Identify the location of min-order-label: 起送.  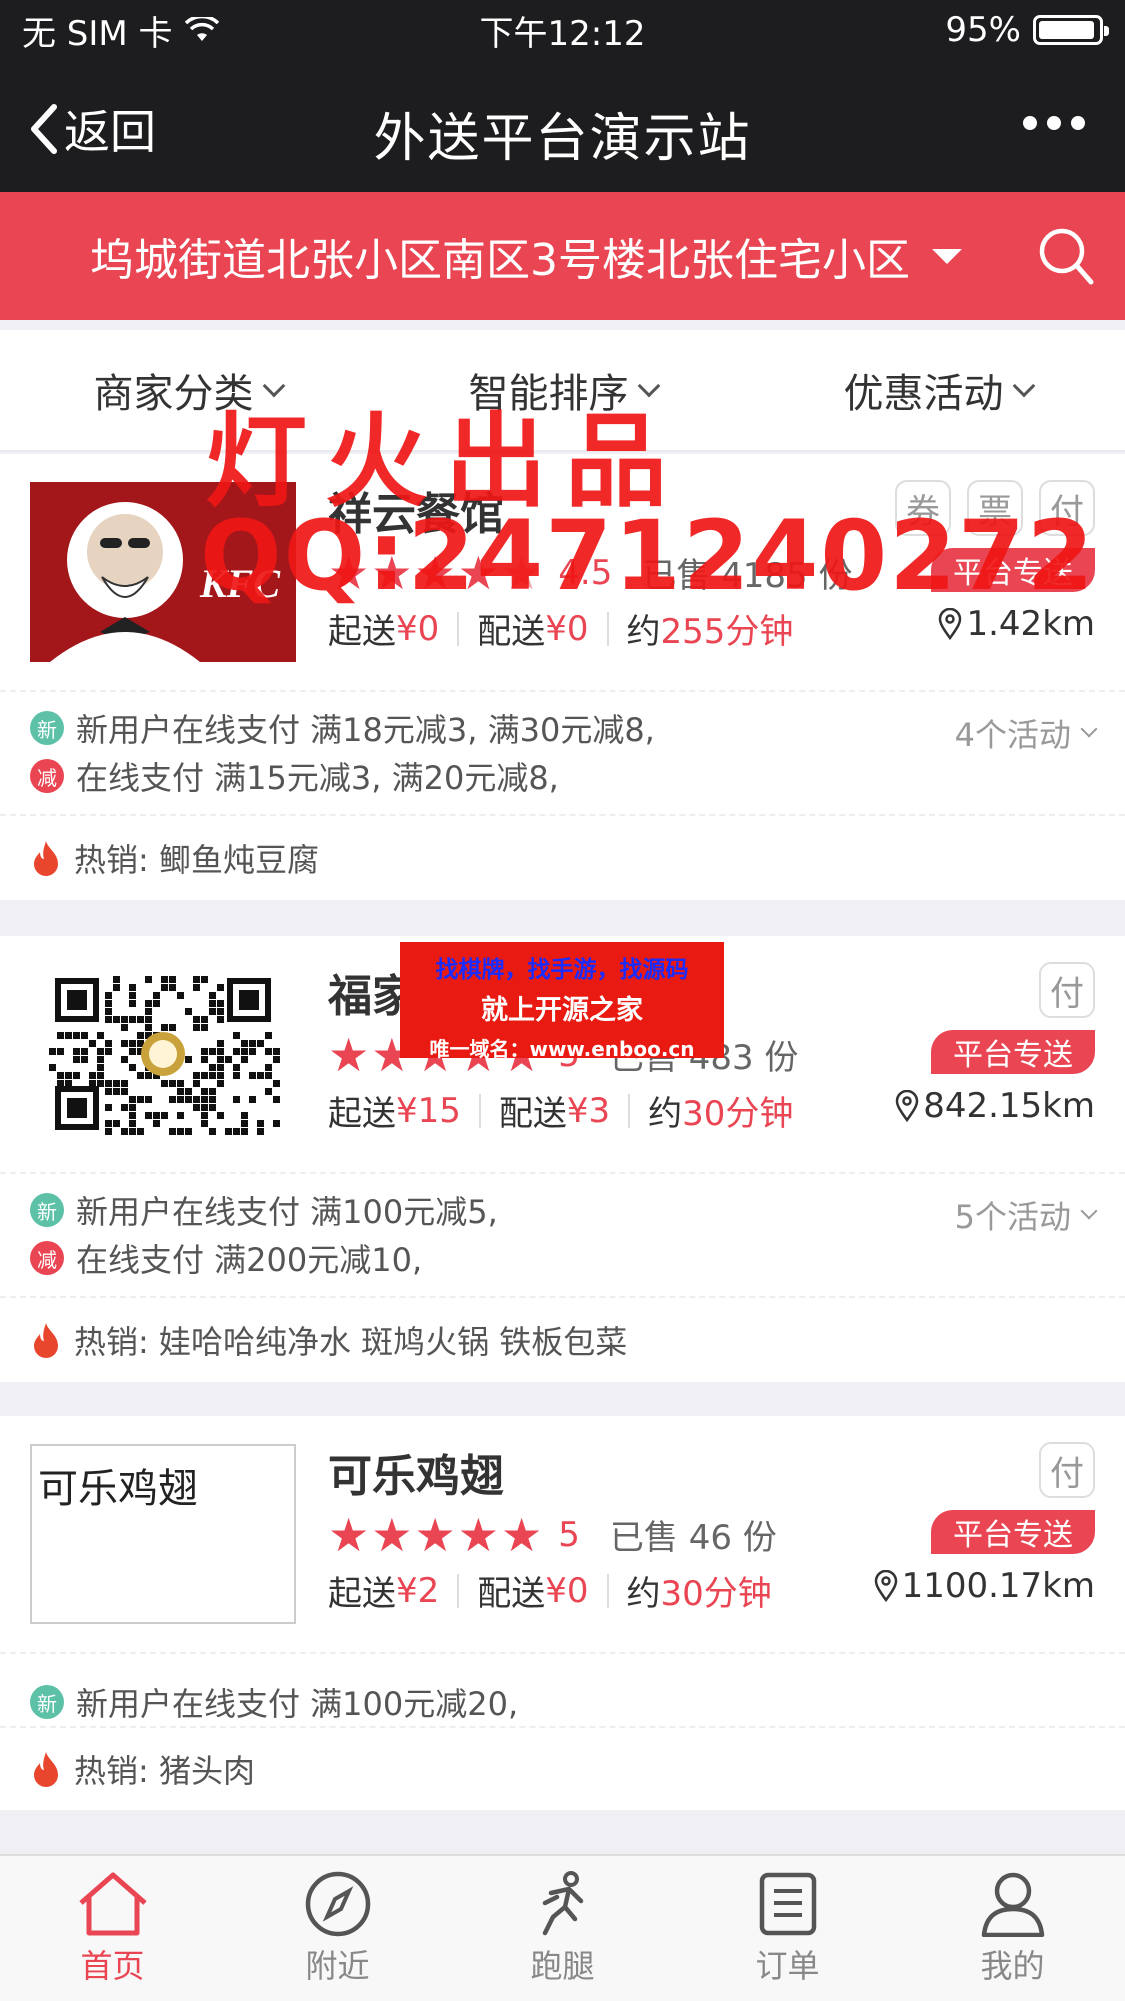
(362, 1114).